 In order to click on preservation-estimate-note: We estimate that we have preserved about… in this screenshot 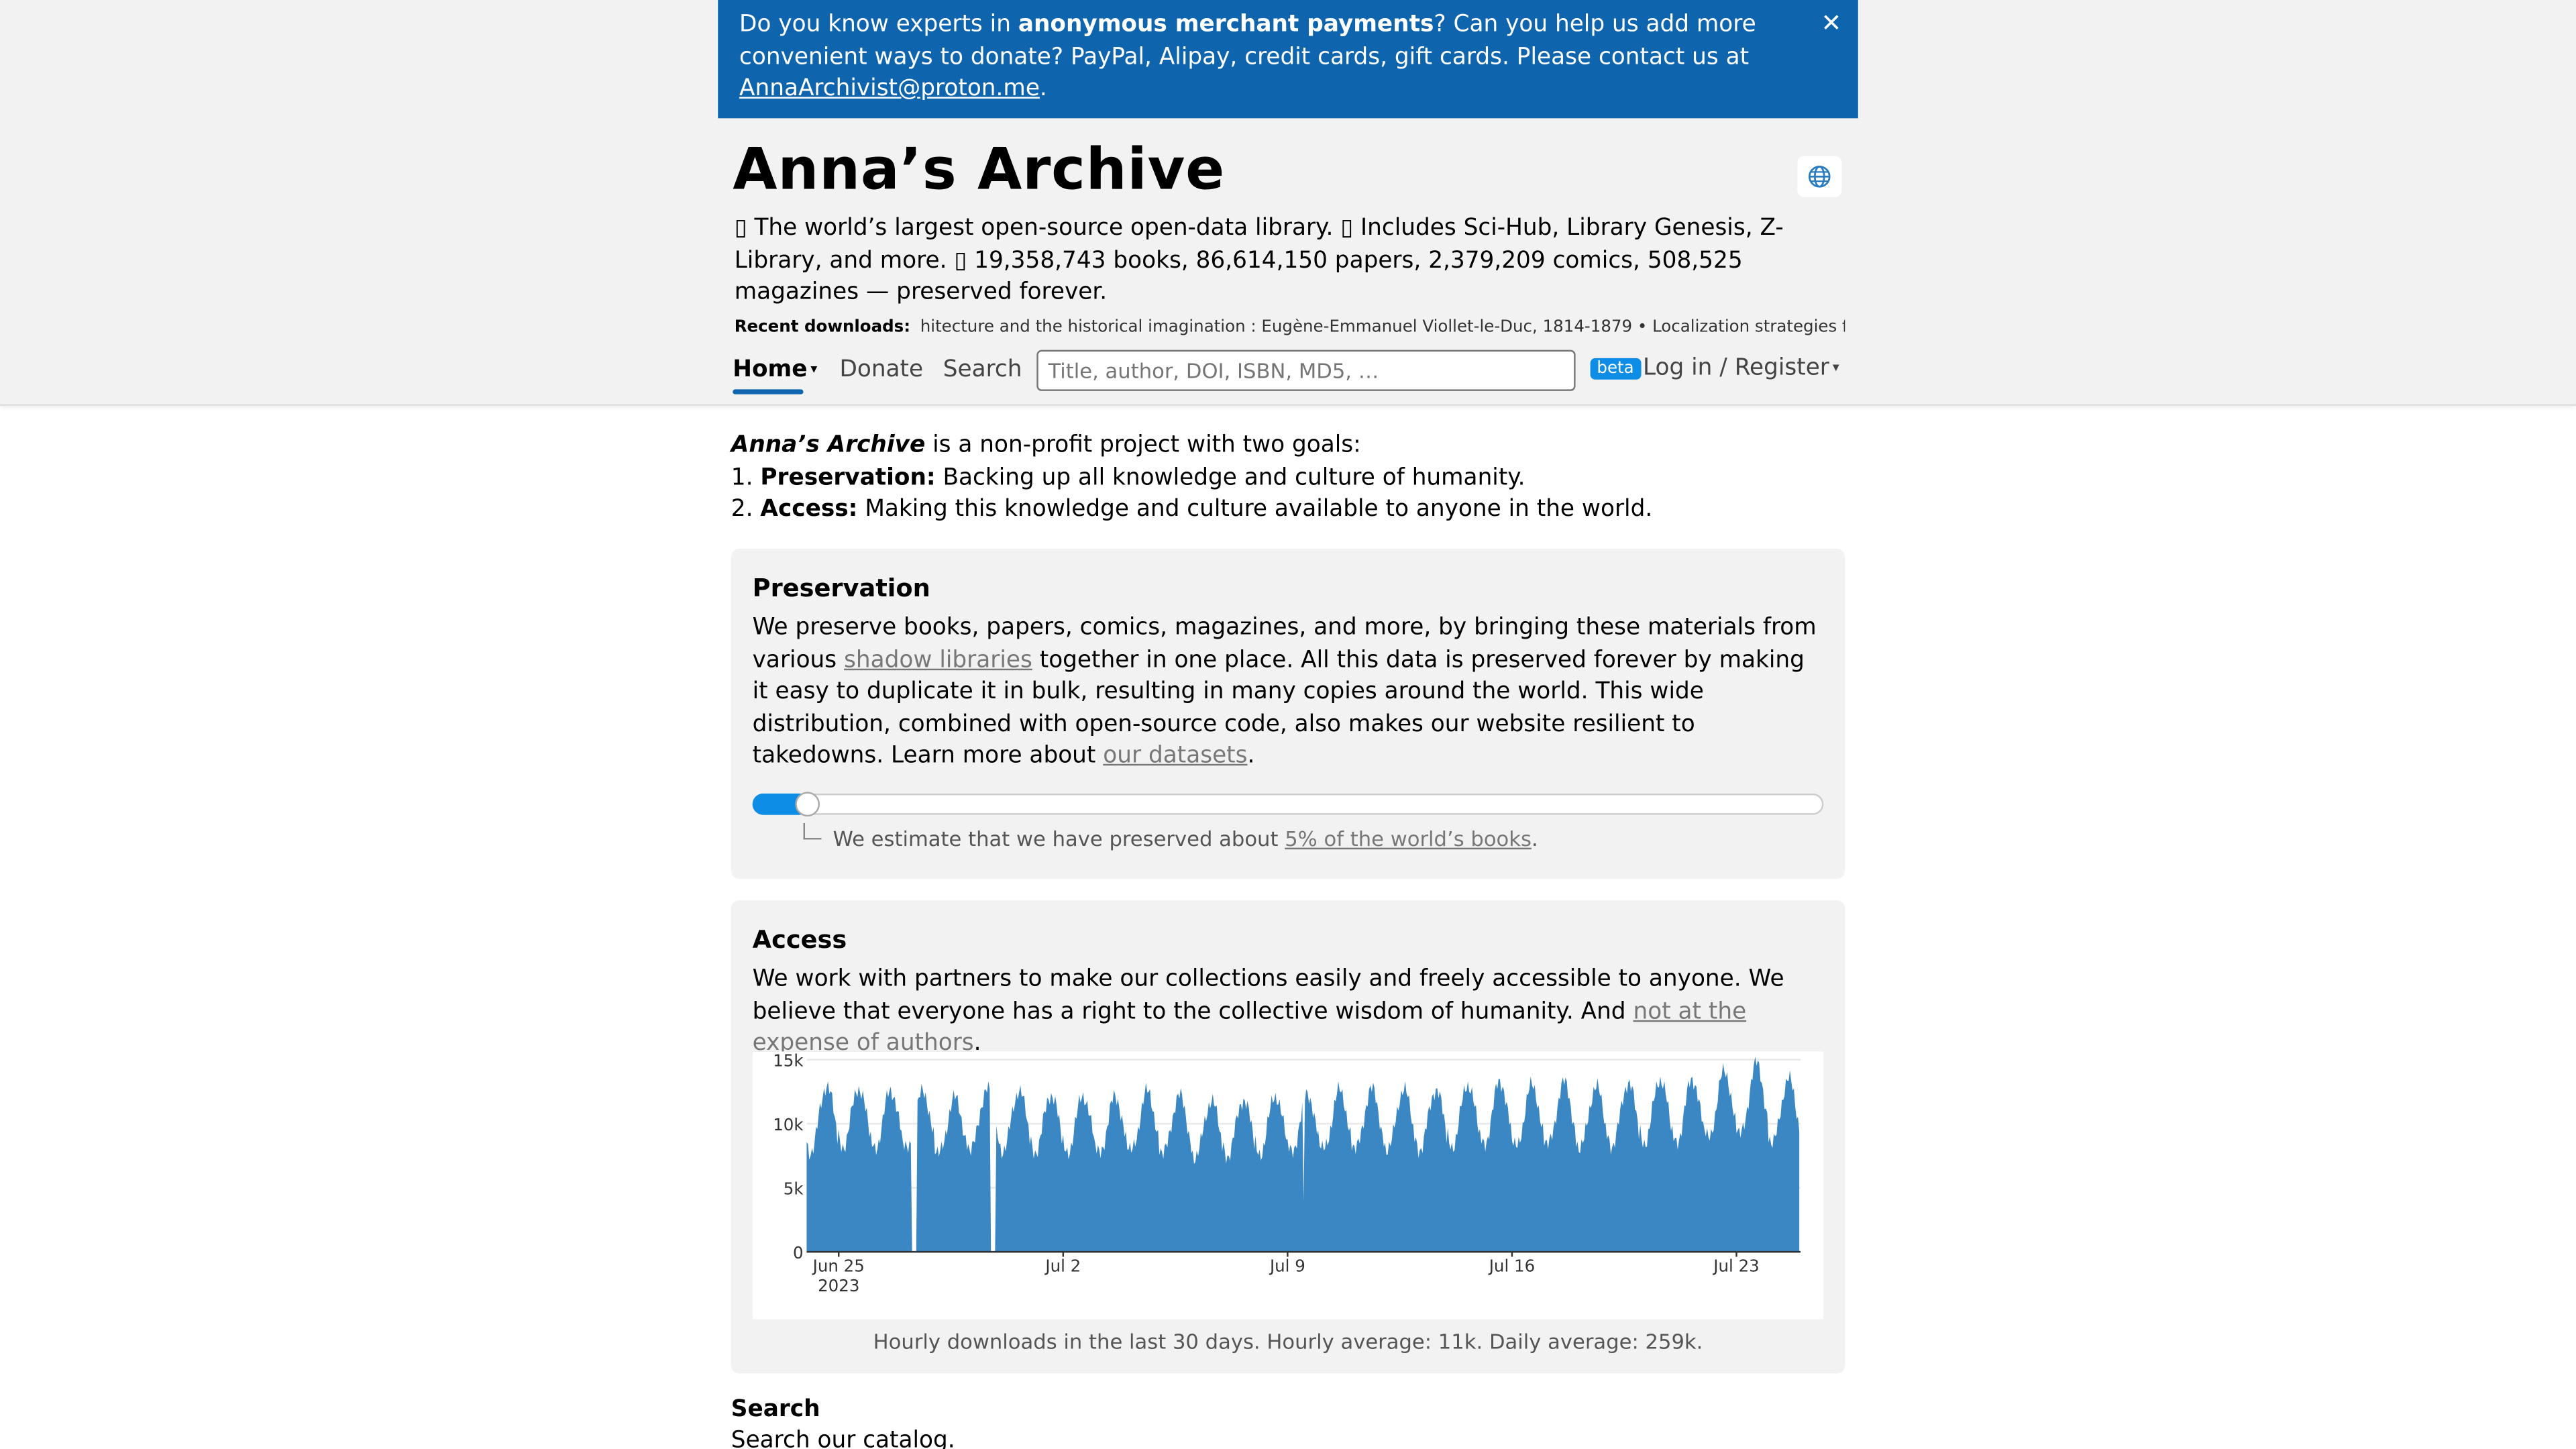, I will do `click(1185, 838)`.